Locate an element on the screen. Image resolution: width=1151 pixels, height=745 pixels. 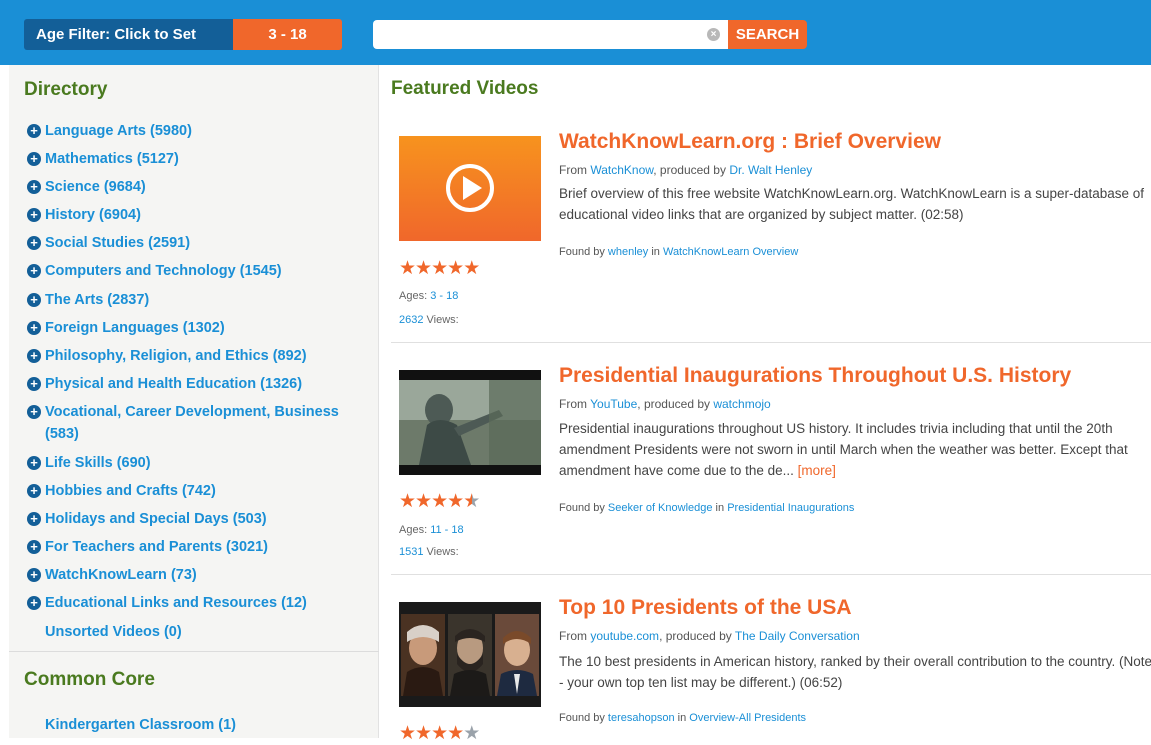
produced-by-prefix: , produced by is located at coordinates (691, 170).